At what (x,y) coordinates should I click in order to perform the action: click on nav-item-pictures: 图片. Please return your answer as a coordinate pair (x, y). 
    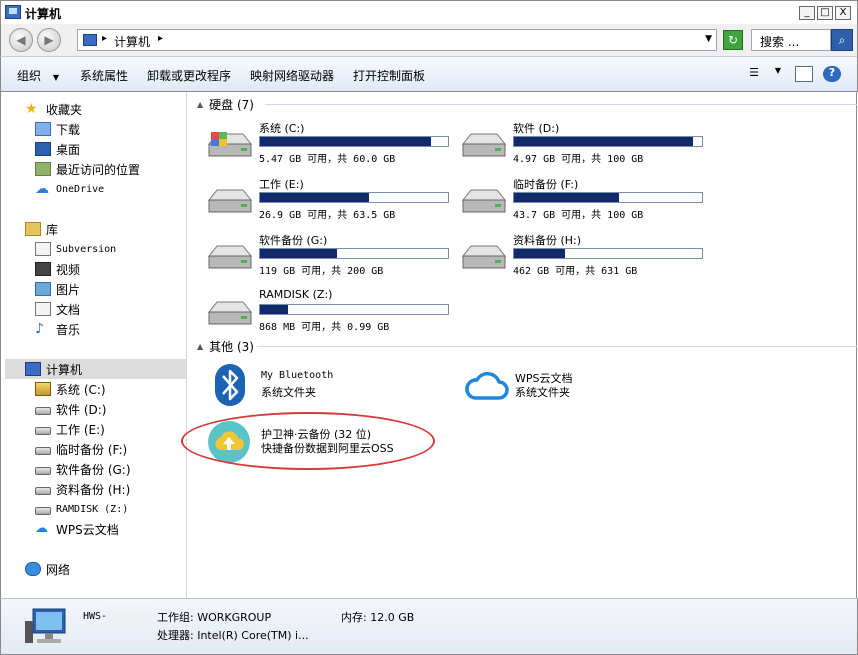
    Looking at the image, I should click on (57, 289).